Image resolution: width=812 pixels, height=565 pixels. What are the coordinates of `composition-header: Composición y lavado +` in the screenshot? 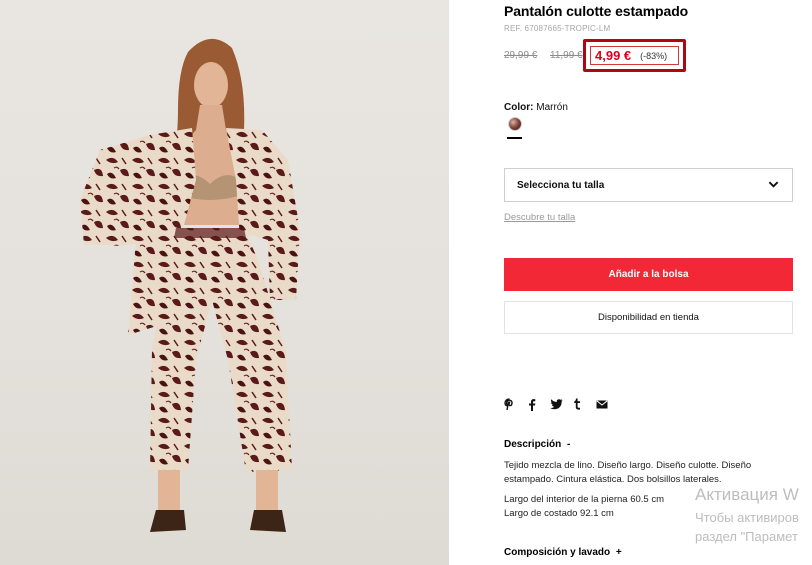 It's located at (563, 552).